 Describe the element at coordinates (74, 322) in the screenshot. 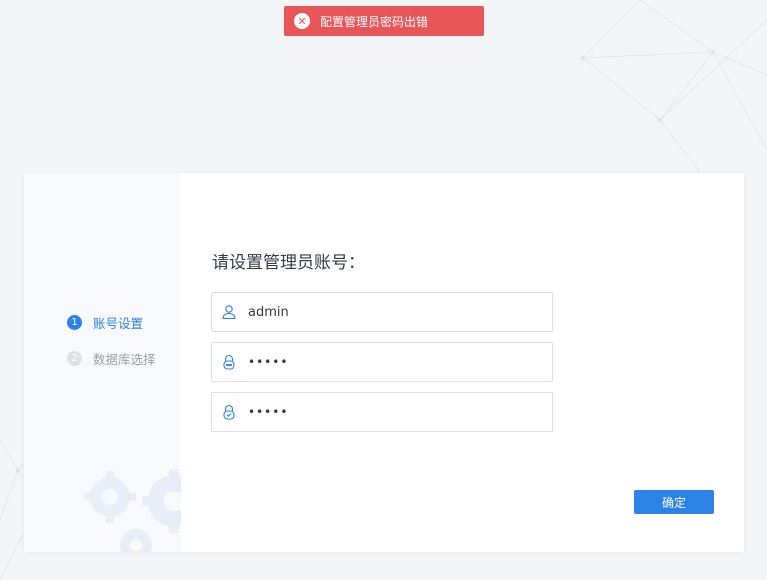

I see `step-number: 1` at that location.